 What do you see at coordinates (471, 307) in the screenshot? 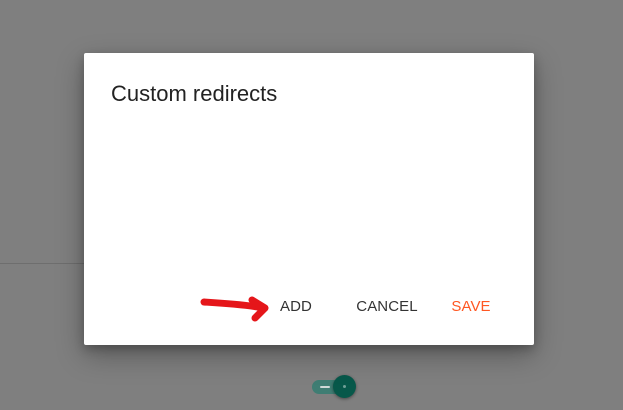
I see `save-button: SAVE` at bounding box center [471, 307].